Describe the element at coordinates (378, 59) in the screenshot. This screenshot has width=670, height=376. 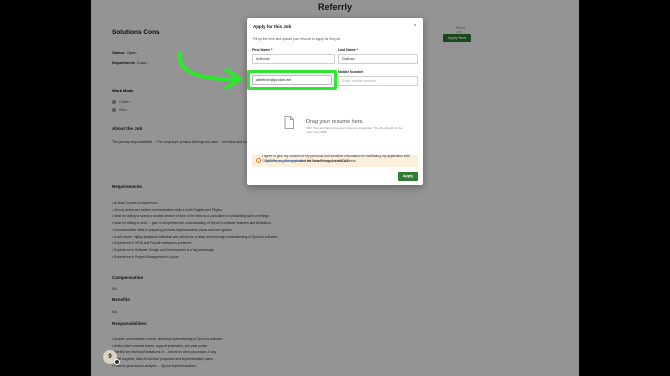
I see `last-name-field: Dakhan` at that location.